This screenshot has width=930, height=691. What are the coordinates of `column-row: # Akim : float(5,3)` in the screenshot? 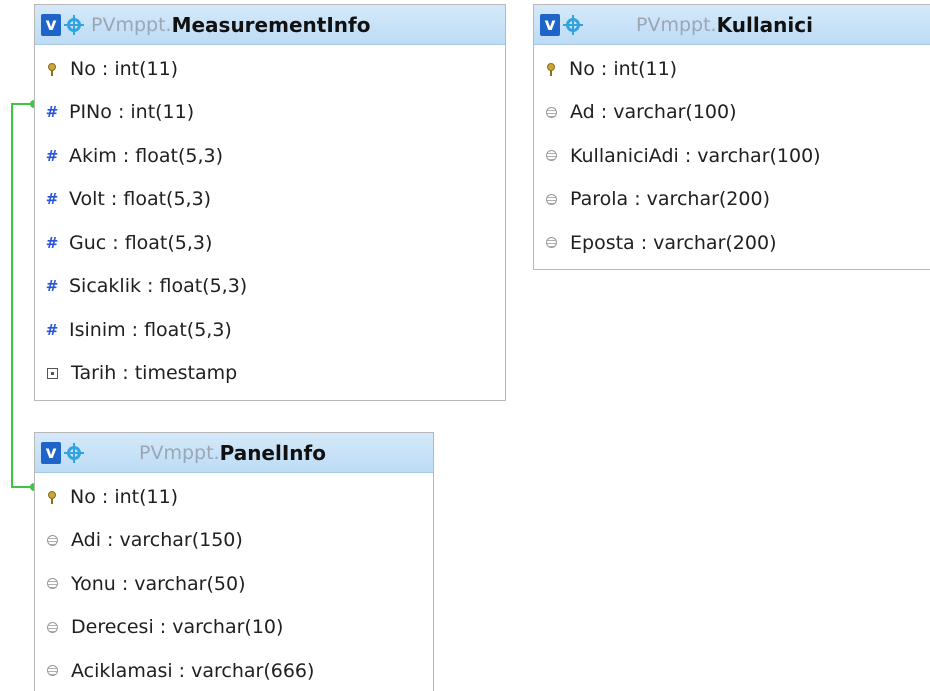 It's located at (270, 156).